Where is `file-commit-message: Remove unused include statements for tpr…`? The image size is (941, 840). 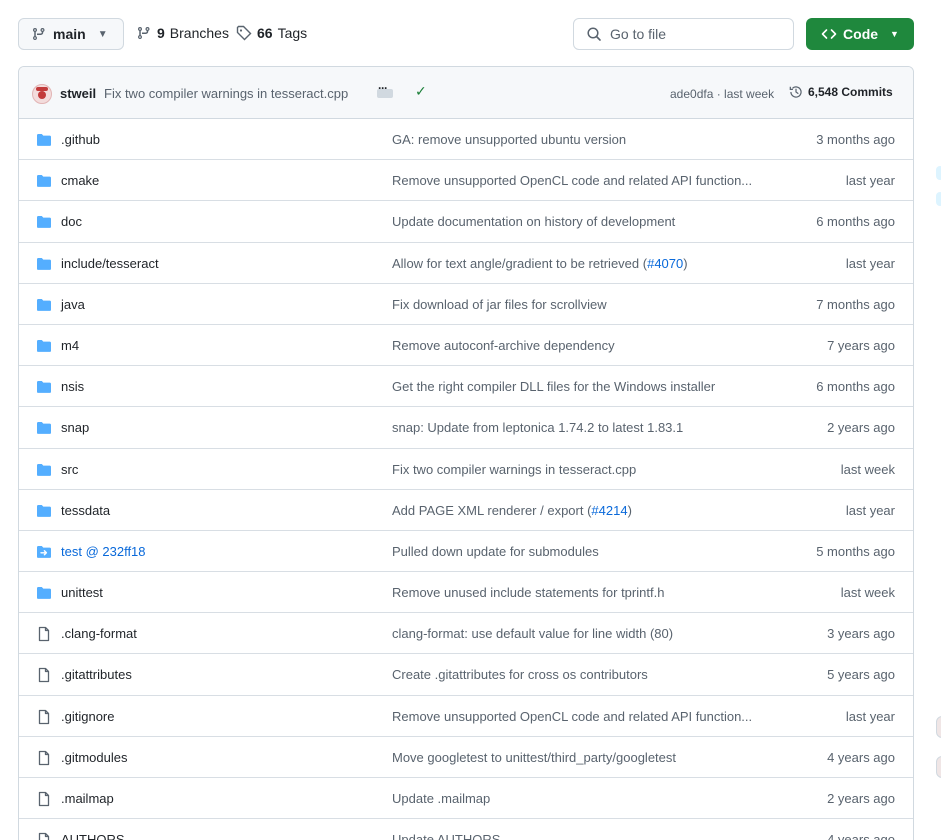 file-commit-message: Remove unused include statements for tpr… is located at coordinates (528, 592).